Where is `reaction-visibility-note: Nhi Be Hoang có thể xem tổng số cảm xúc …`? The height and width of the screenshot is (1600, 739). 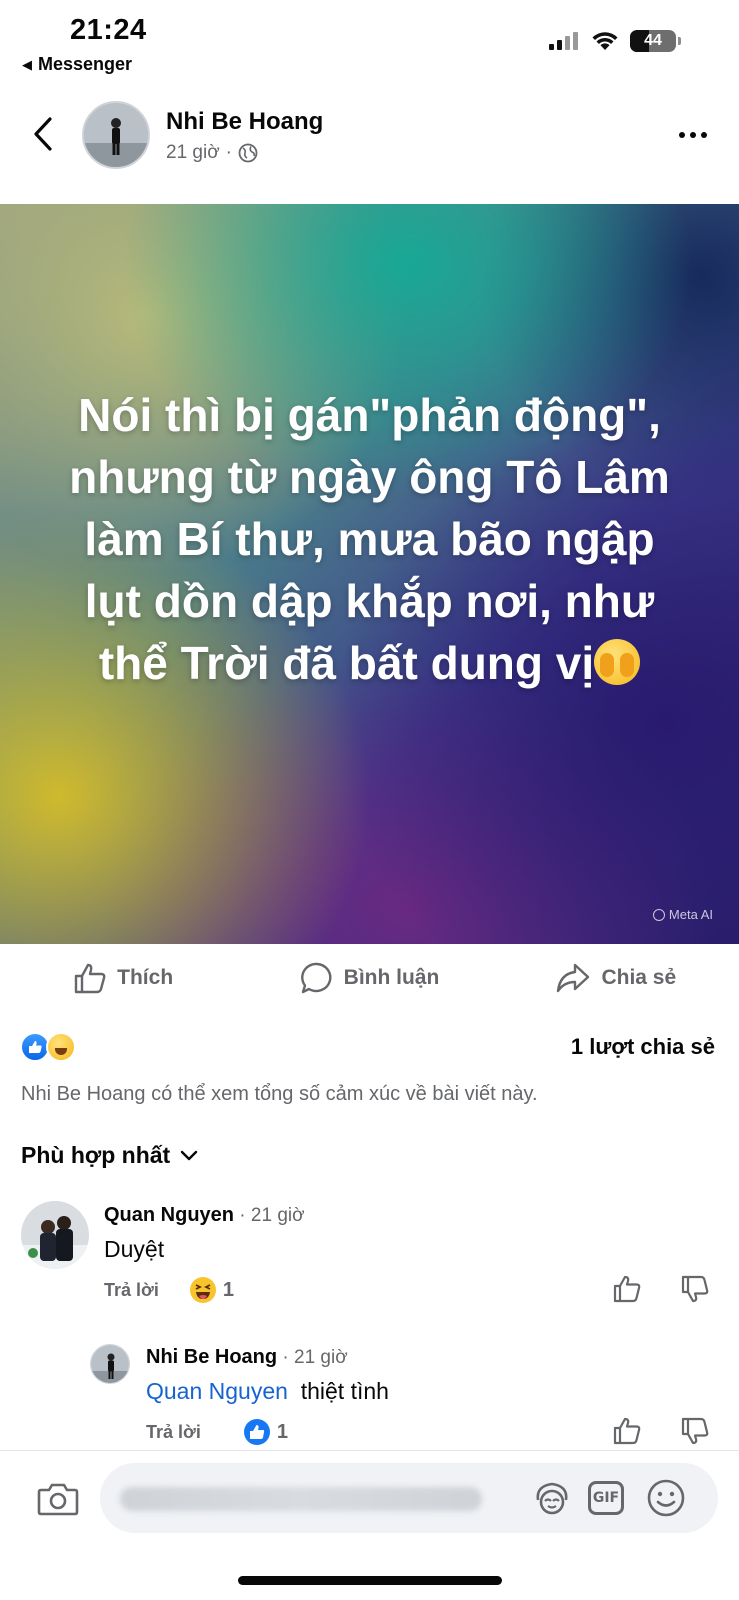
reaction-visibility-note: Nhi Be Hoang có thể xem tổng số cảm xúc … is located at coordinates (279, 1094).